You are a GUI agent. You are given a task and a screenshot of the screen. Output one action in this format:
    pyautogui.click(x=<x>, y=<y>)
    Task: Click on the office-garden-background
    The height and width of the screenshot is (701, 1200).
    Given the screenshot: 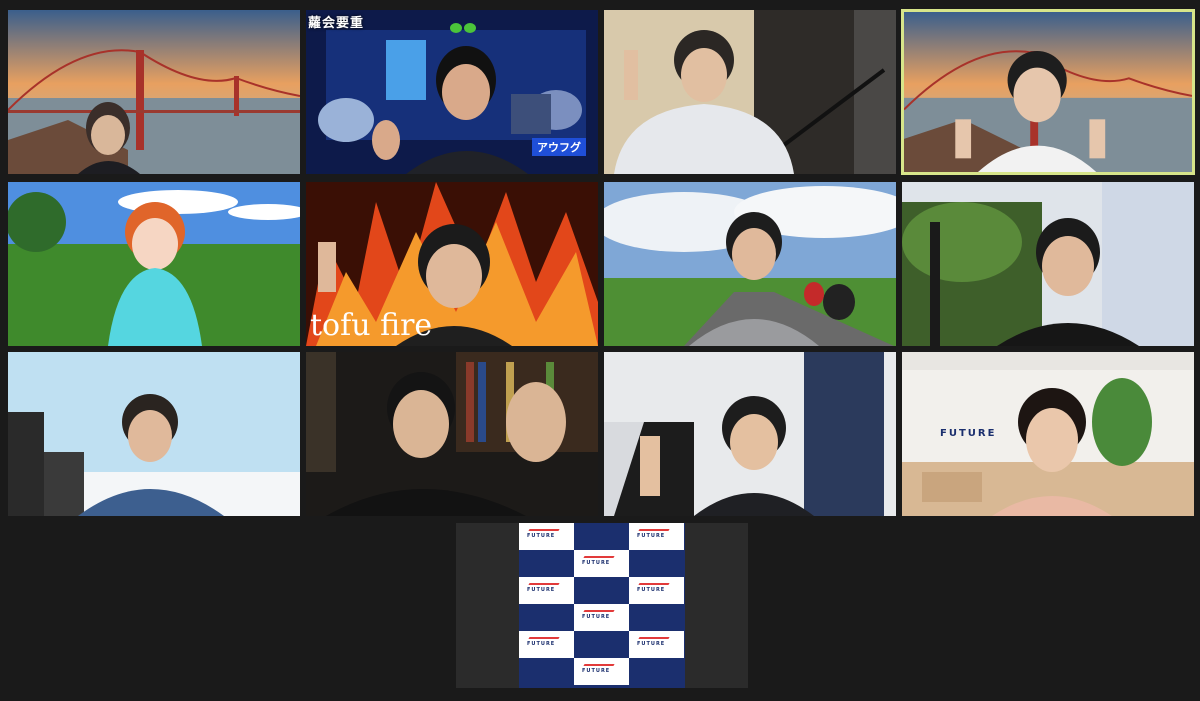 What is the action you would take?
    pyautogui.click(x=1048, y=264)
    